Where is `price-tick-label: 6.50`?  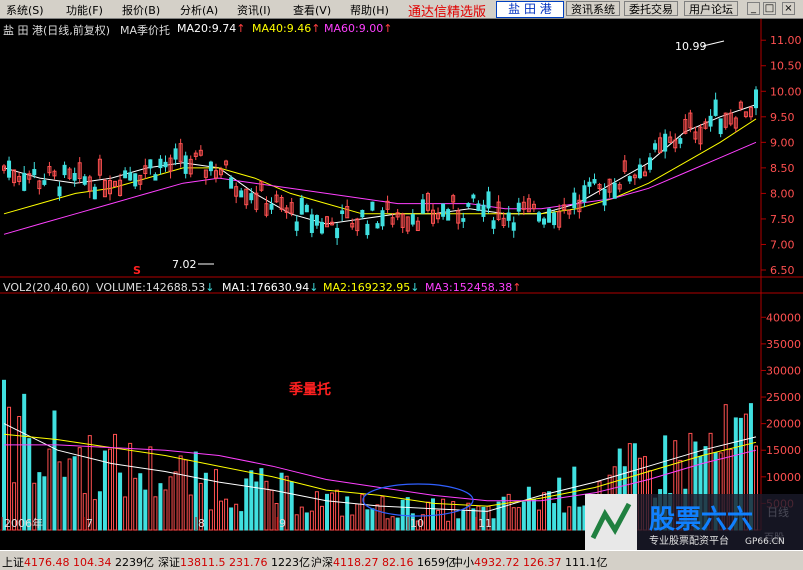 price-tick-label: 6.50 is located at coordinates (782, 270).